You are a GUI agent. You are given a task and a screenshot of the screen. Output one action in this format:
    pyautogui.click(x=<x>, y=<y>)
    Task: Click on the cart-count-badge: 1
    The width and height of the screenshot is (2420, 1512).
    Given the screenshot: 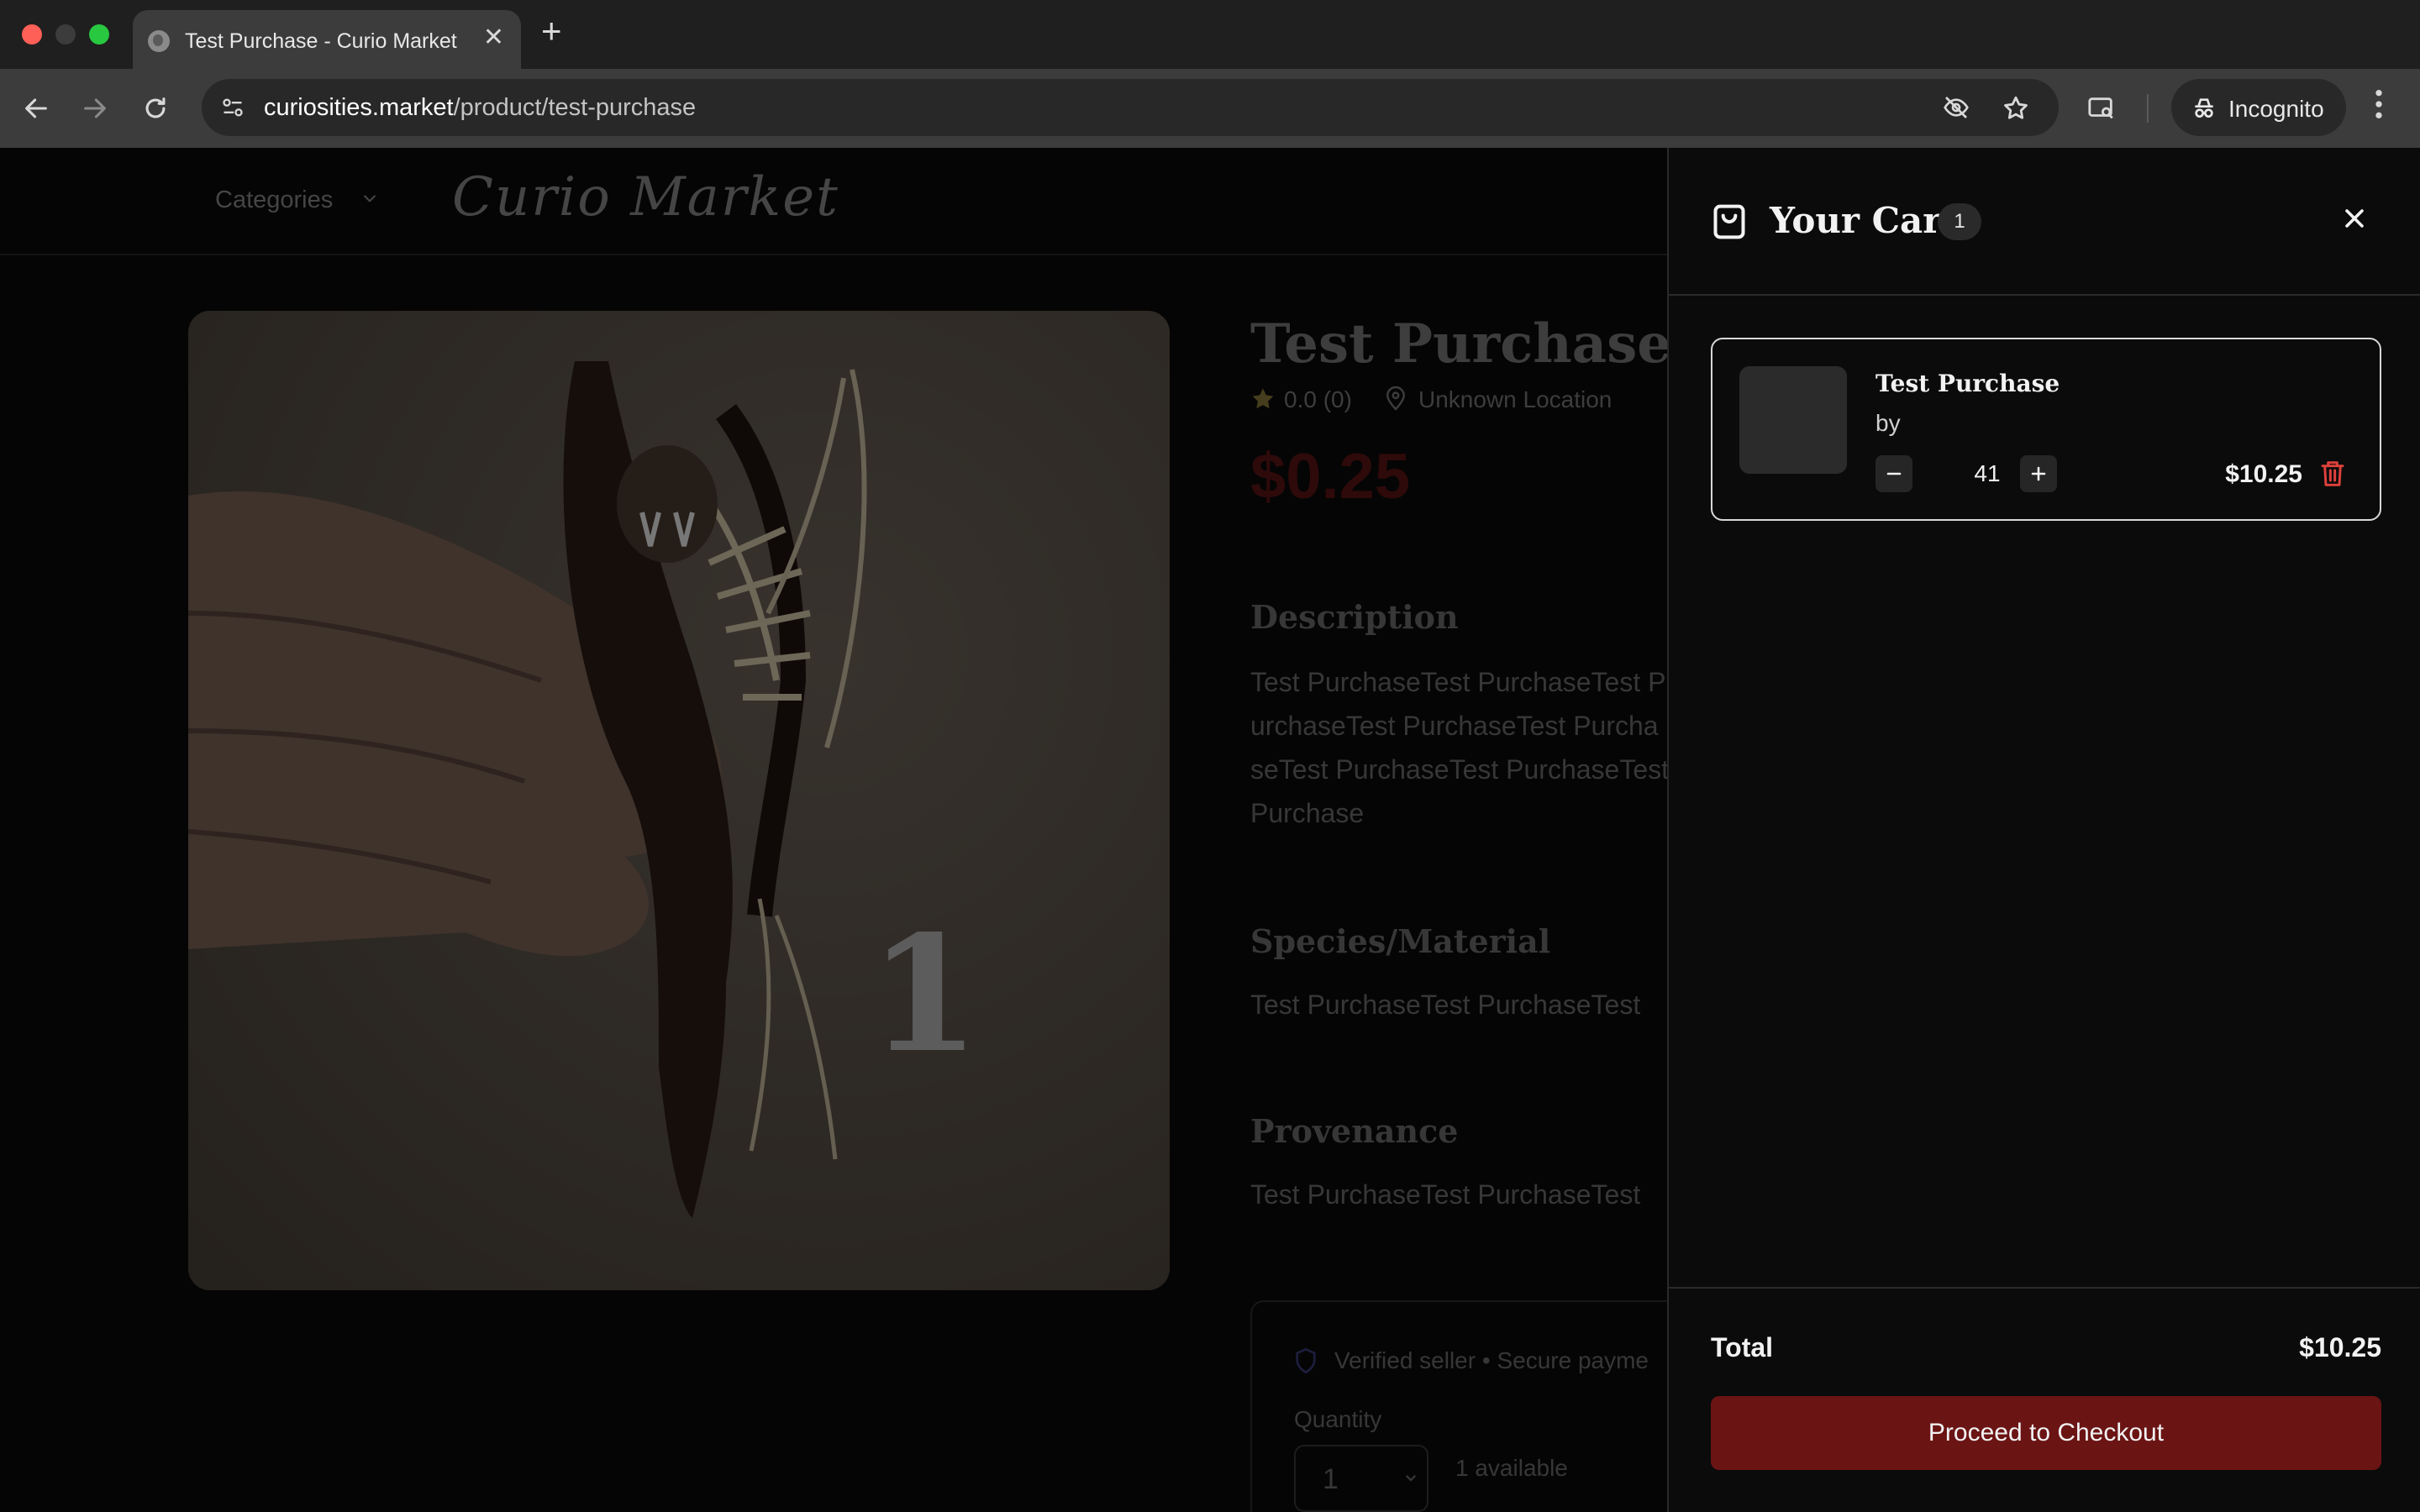 What is the action you would take?
    pyautogui.click(x=1960, y=221)
    